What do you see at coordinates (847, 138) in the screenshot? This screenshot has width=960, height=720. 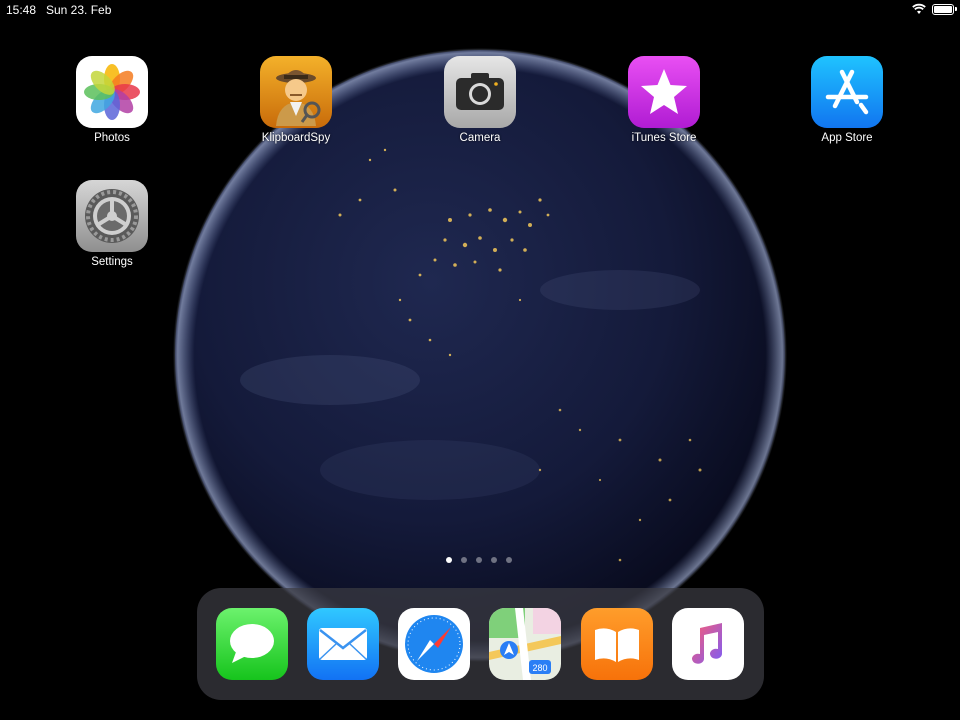 I see `app-label: App Store` at bounding box center [847, 138].